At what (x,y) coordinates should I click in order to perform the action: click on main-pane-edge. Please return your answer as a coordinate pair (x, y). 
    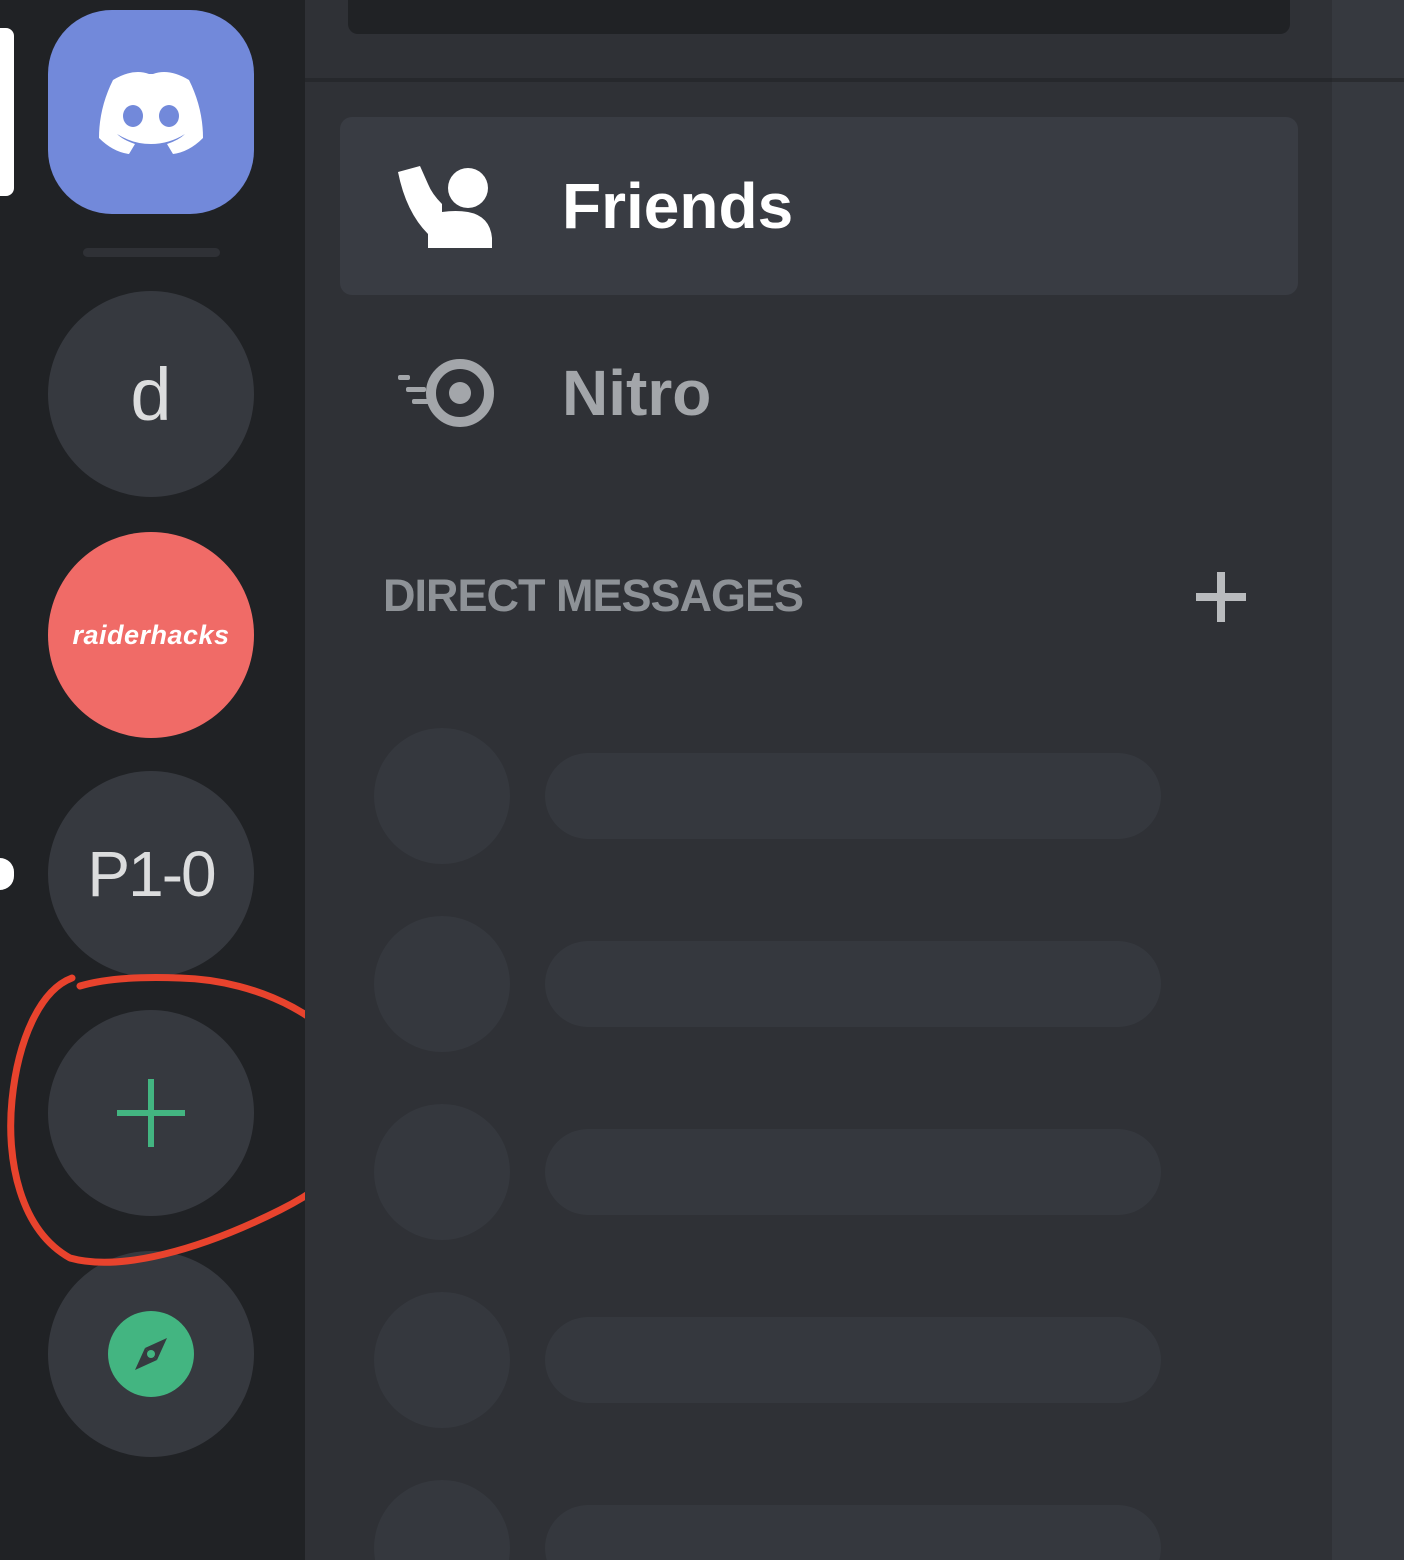
    Looking at the image, I should click on (1368, 780).